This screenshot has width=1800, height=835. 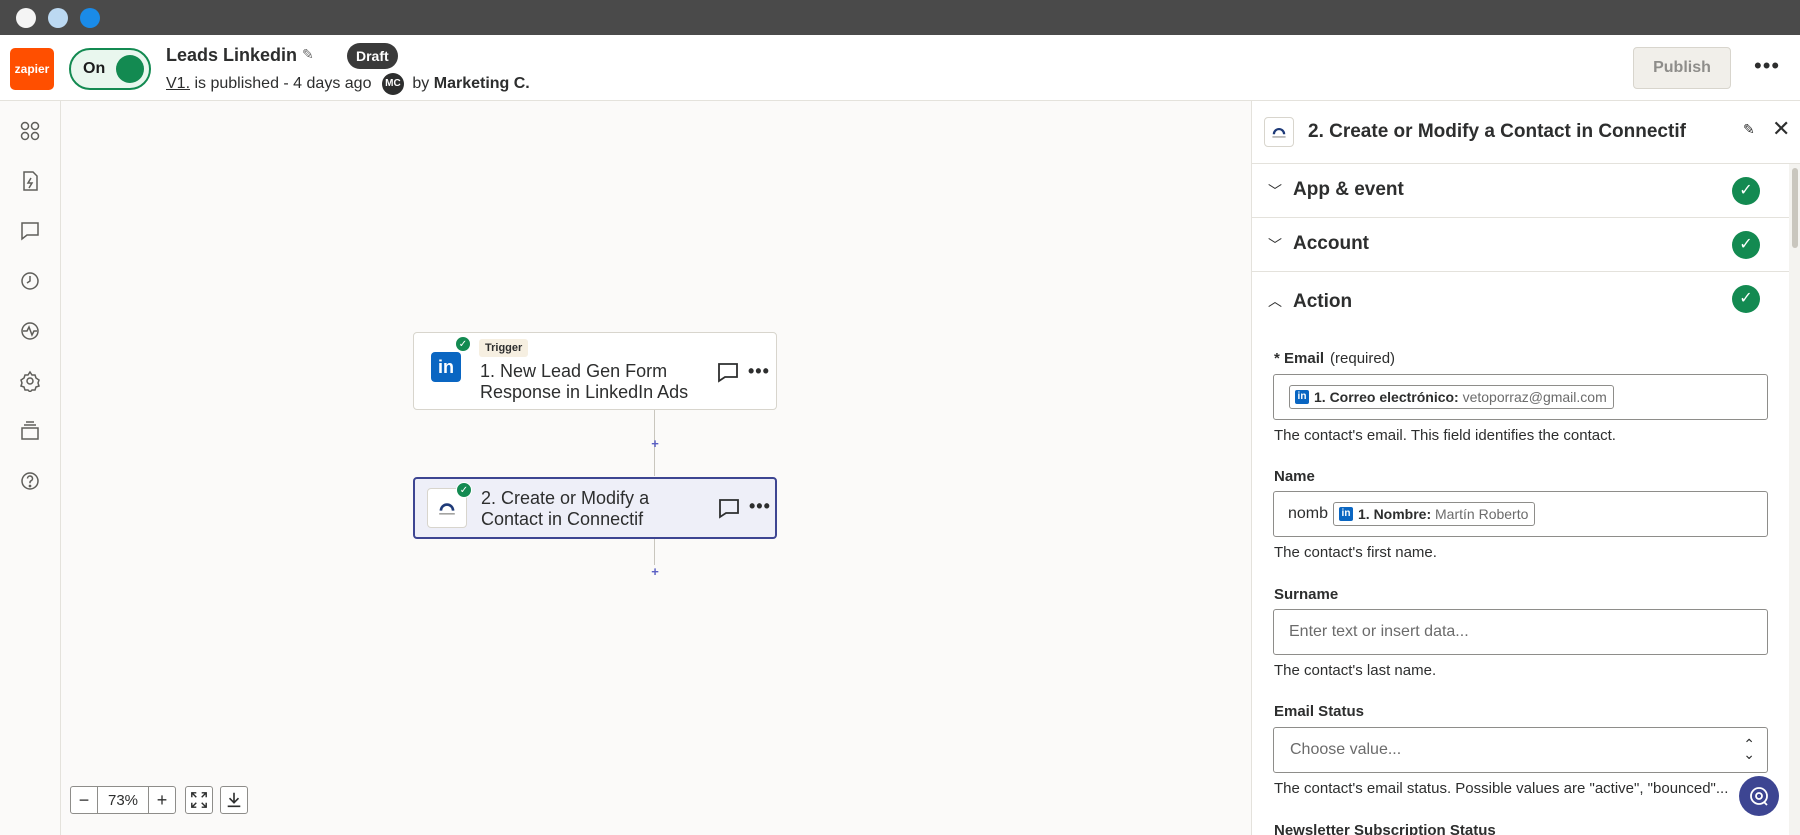 What do you see at coordinates (1682, 68) in the screenshot?
I see `publish-button: Publish` at bounding box center [1682, 68].